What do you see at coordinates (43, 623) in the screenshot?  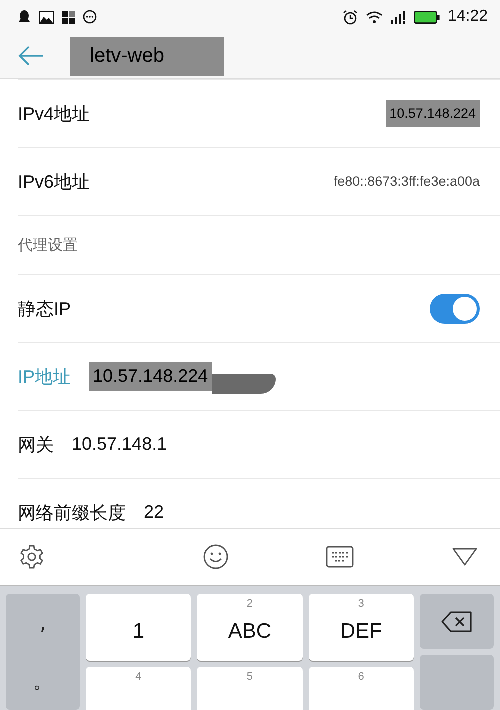 I see `punctuation-key: ,` at bounding box center [43, 623].